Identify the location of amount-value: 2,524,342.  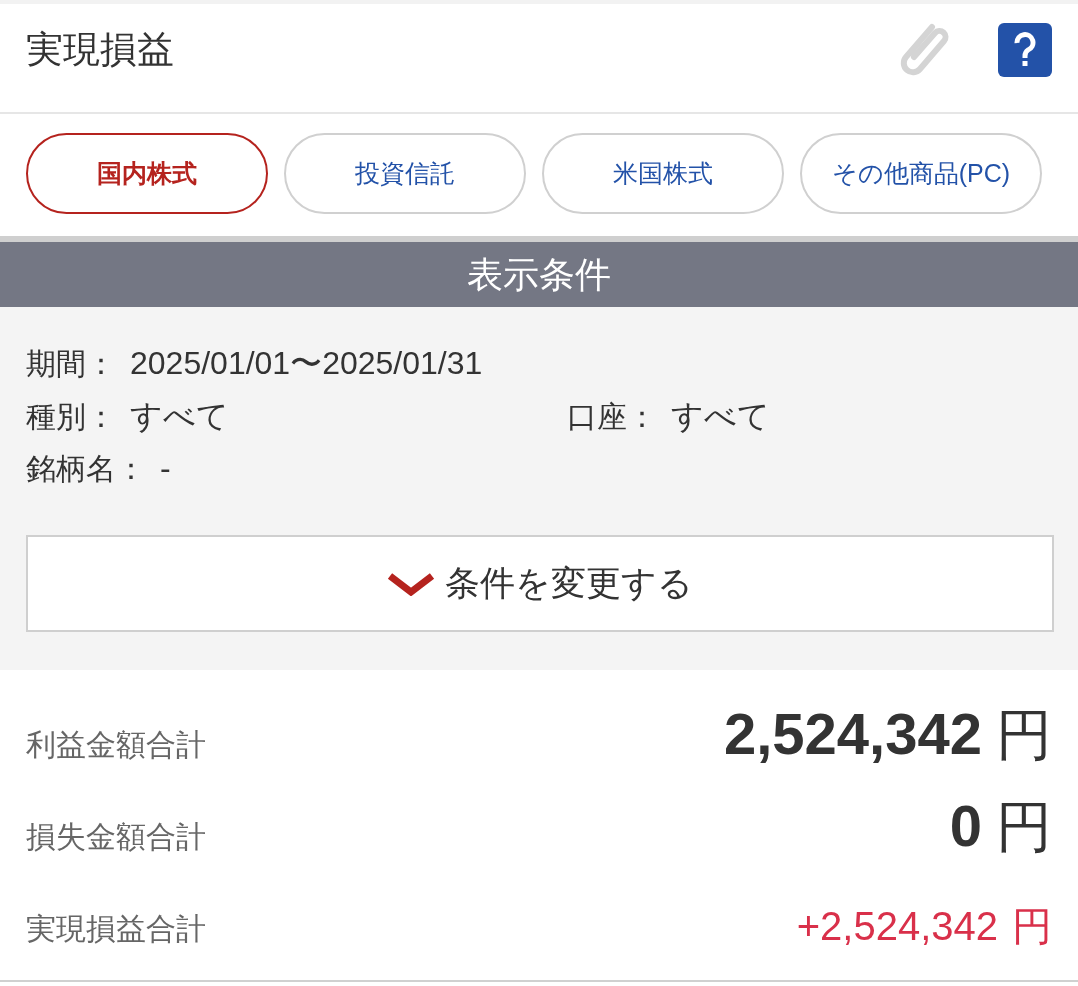
(852, 733).